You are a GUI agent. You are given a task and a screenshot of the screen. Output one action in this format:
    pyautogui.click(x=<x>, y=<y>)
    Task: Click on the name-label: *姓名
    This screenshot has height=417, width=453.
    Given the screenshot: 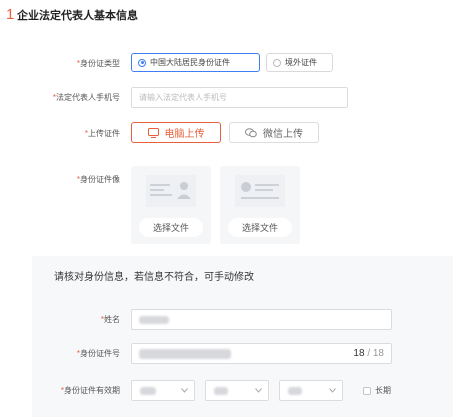 What is the action you would take?
    pyautogui.click(x=110, y=319)
    